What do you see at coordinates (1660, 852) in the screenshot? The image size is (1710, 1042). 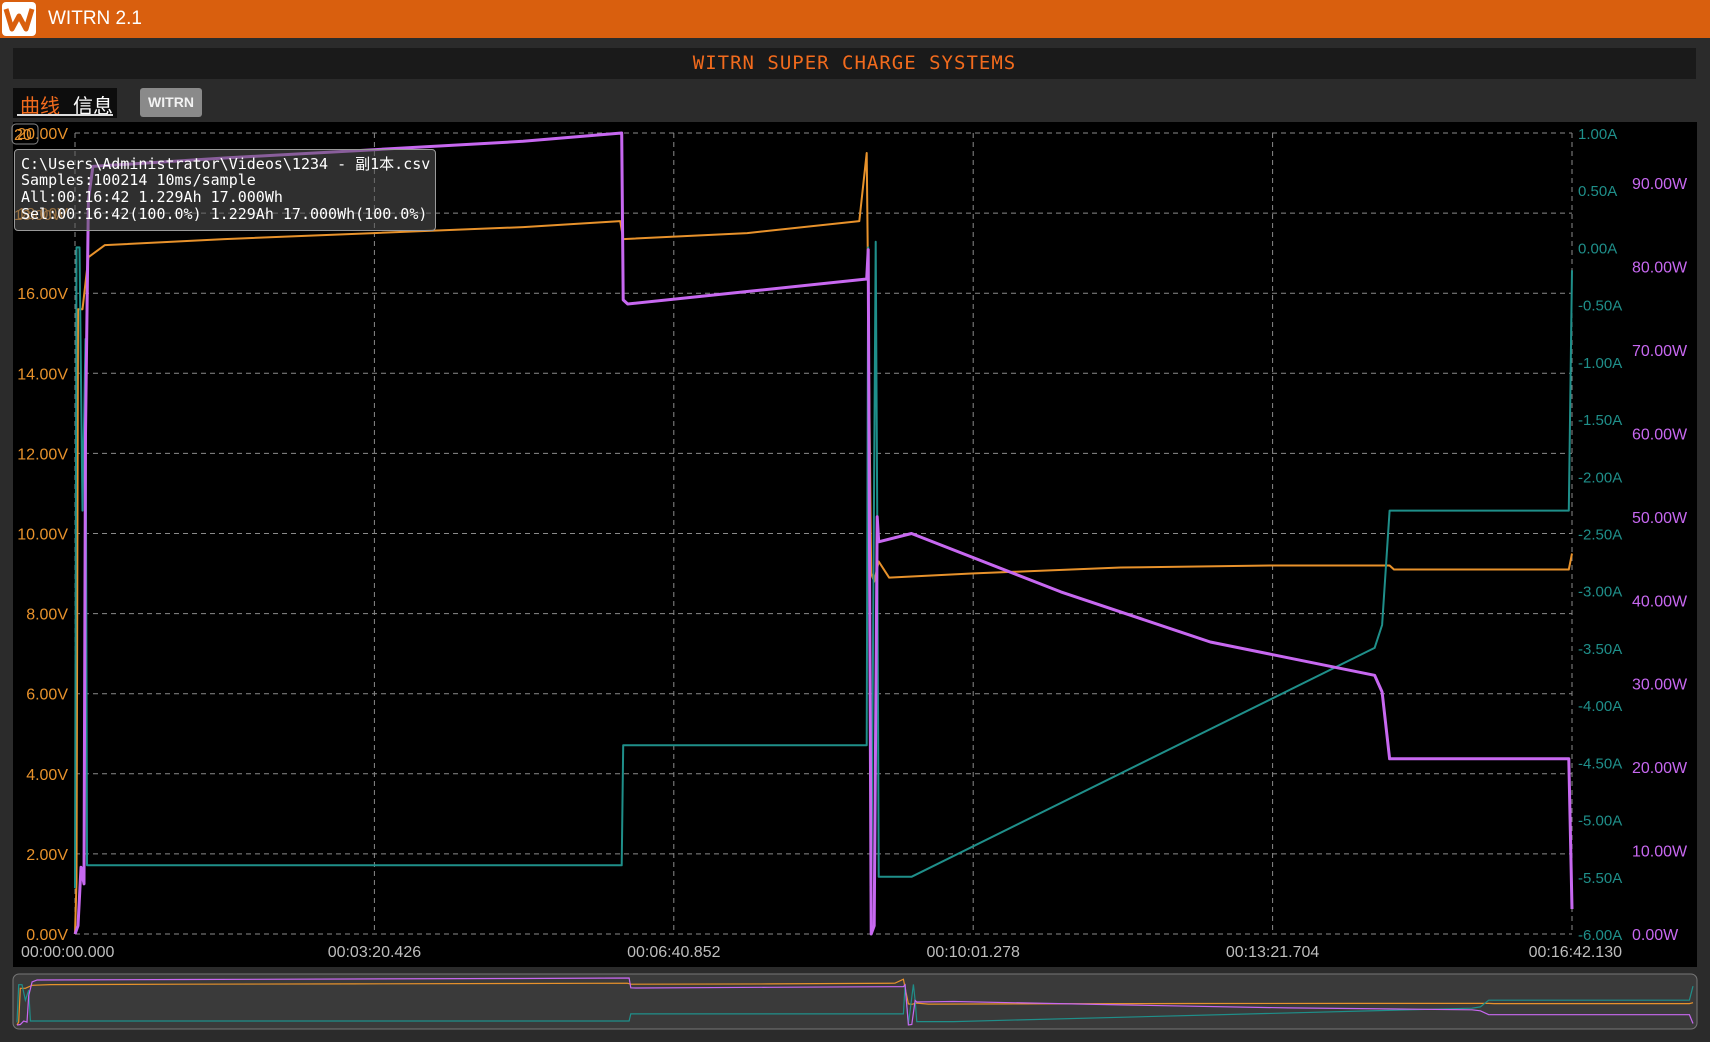 I see `power-tick-label: 10.00W` at bounding box center [1660, 852].